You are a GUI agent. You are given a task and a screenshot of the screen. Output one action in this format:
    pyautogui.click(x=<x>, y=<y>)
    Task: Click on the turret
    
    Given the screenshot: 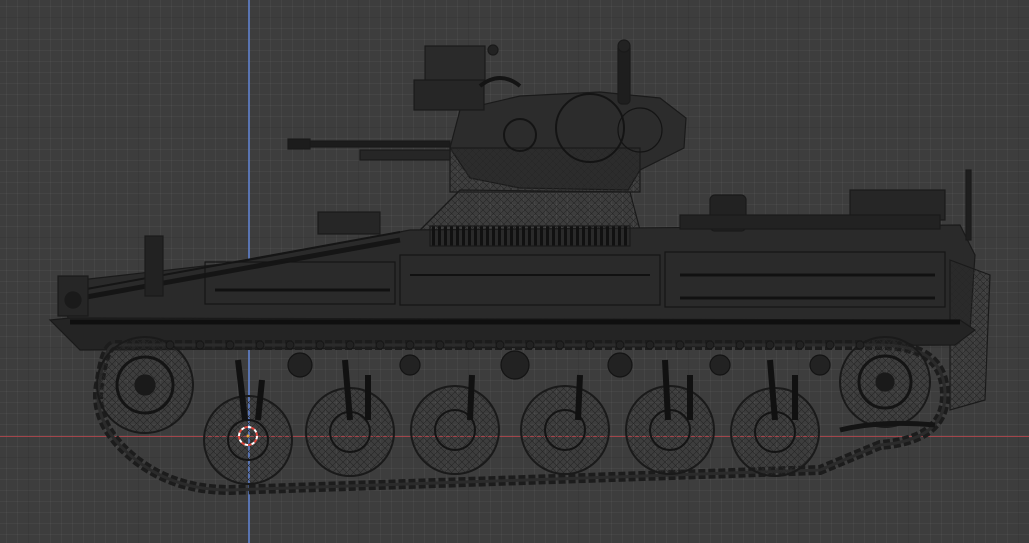 What is the action you would take?
    pyautogui.click(x=487, y=135)
    